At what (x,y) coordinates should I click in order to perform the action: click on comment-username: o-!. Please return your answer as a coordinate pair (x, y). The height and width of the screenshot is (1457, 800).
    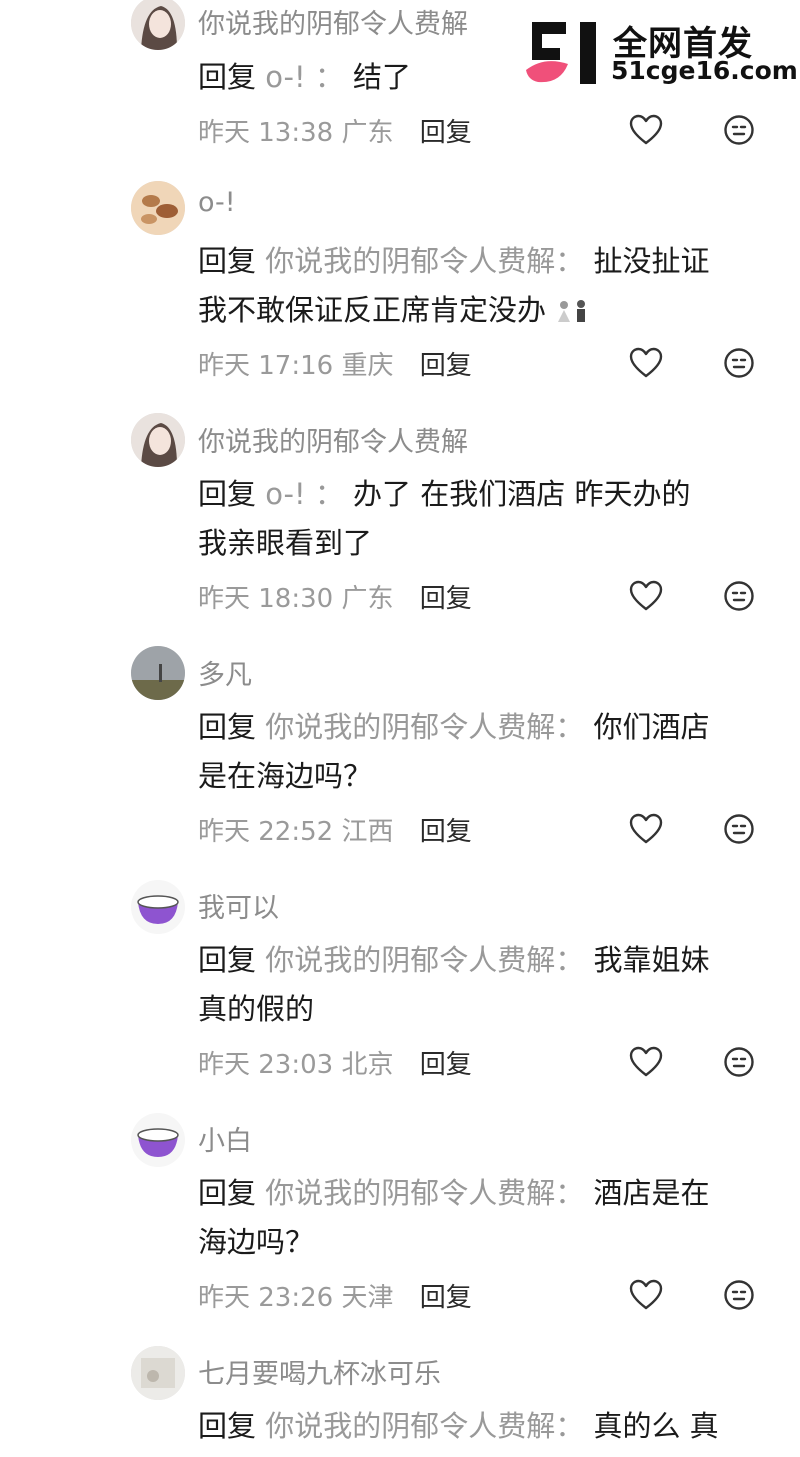
    Looking at the image, I should click on (217, 202).